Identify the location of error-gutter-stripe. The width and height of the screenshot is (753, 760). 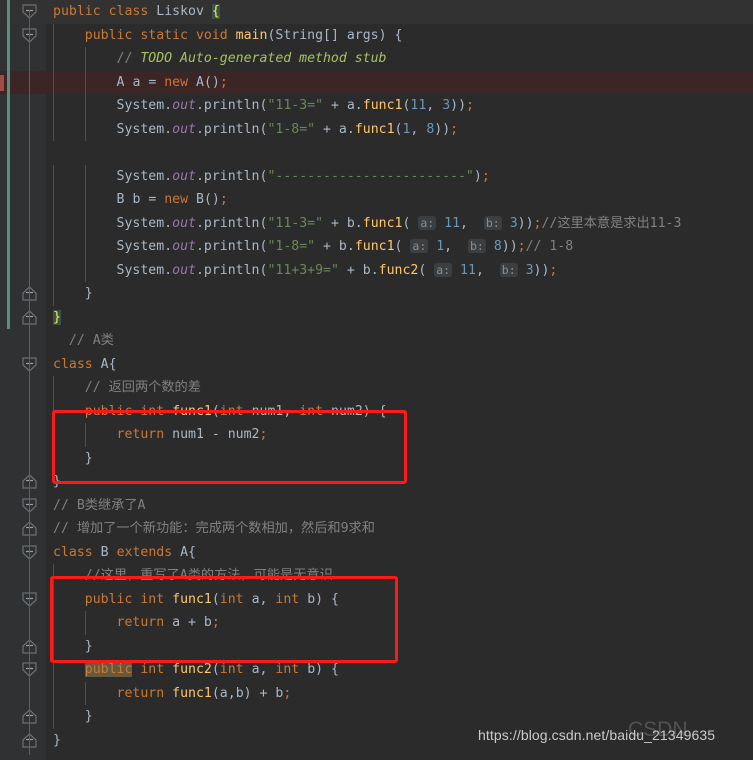
(2, 82).